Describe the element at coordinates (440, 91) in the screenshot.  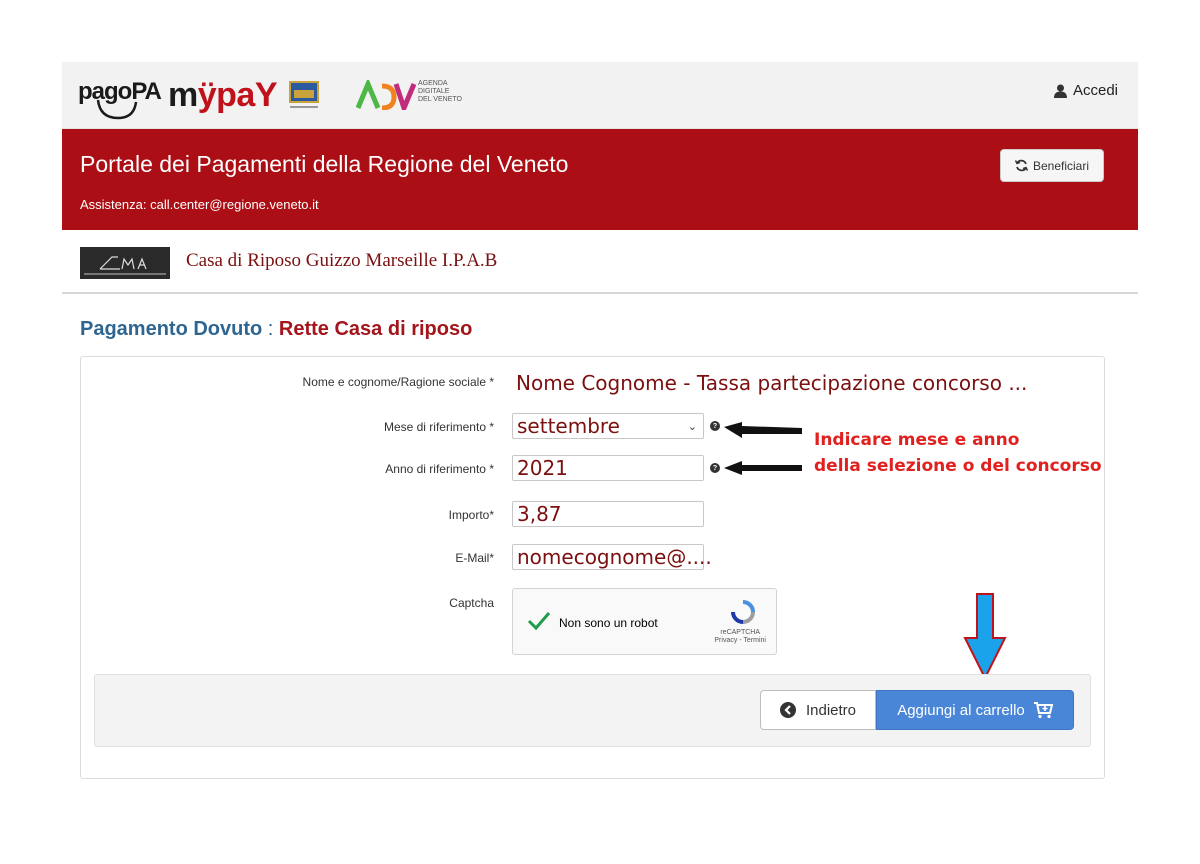
I see `adv-logo-text: AGENDA DIGITALE DEL VENETO` at that location.